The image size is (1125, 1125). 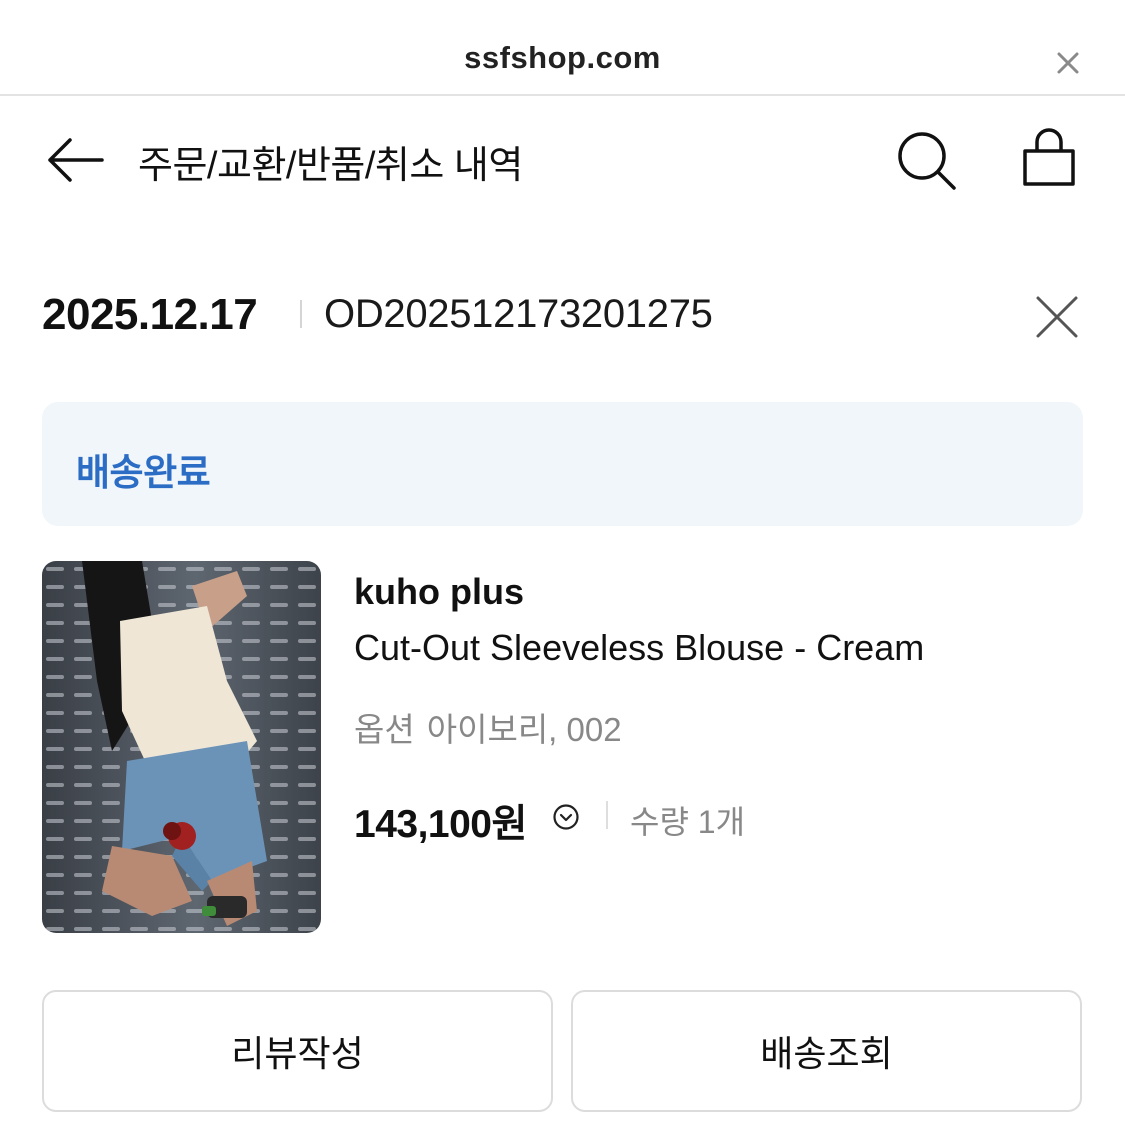 What do you see at coordinates (688, 822) in the screenshot?
I see `product-quantity: 수량 1개` at bounding box center [688, 822].